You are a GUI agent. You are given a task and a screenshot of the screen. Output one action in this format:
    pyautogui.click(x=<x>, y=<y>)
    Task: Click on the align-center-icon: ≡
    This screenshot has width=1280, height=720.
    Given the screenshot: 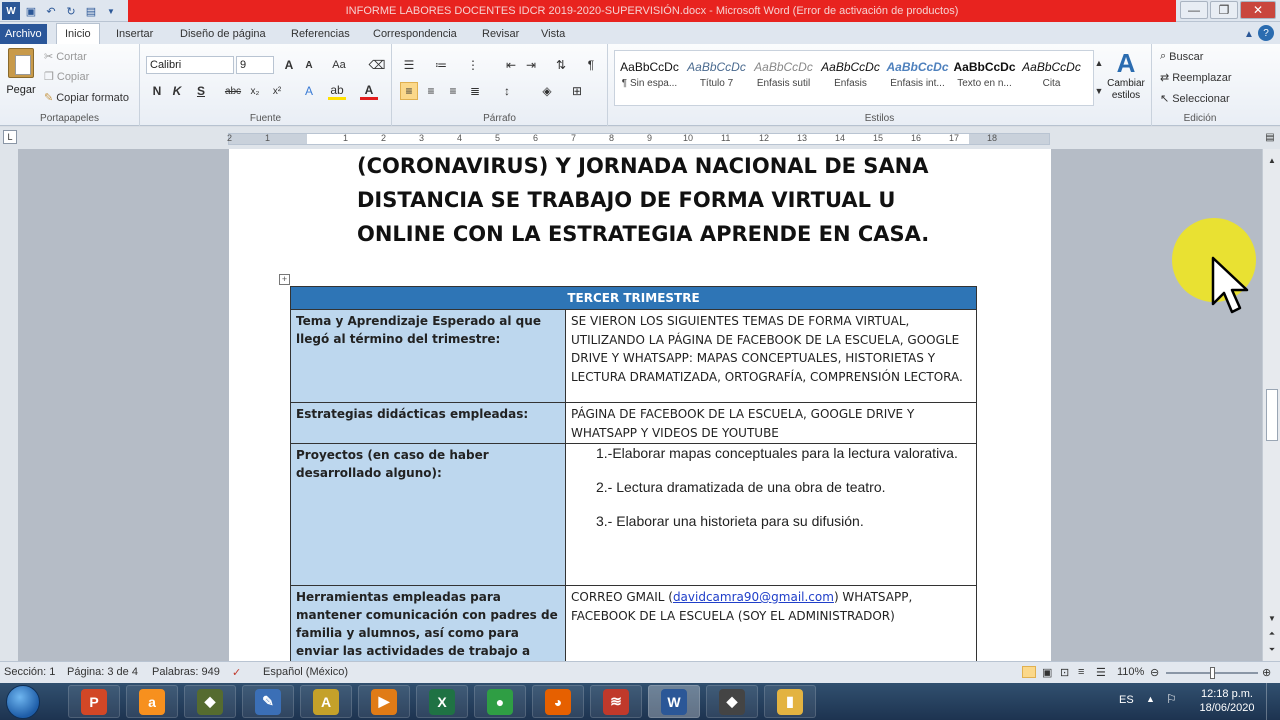 What is the action you would take?
    pyautogui.click(x=431, y=91)
    